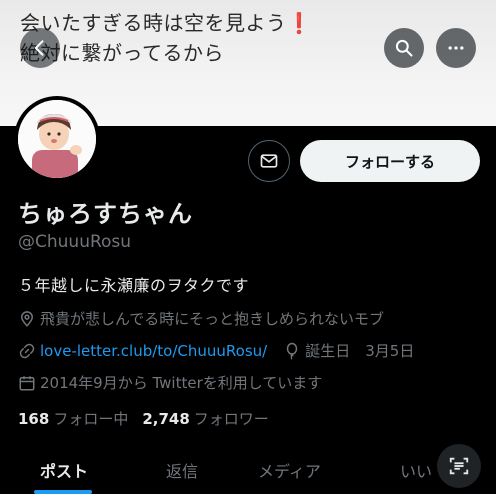 The height and width of the screenshot is (494, 496). What do you see at coordinates (166, 38) in the screenshot?
I see `banner-text: 会いたすぎる時は空を見よう❗ 絶対に繋がってるから` at bounding box center [166, 38].